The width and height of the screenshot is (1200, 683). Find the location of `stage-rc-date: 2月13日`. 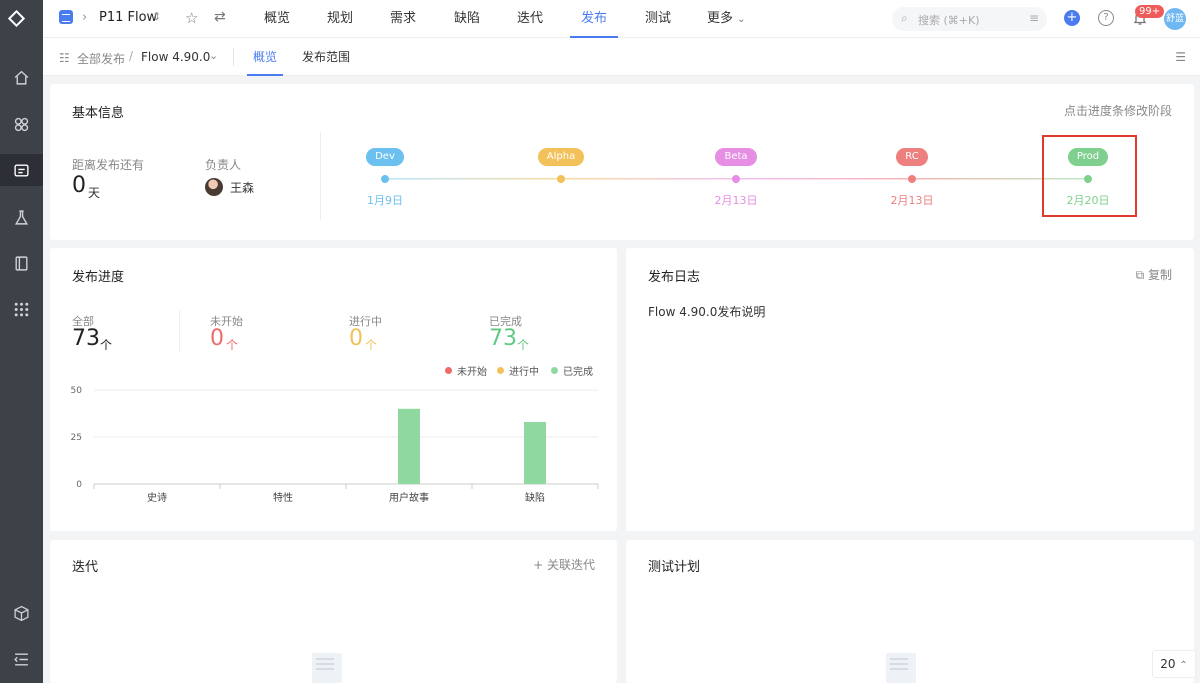

stage-rc-date: 2月13日 is located at coordinates (912, 200).